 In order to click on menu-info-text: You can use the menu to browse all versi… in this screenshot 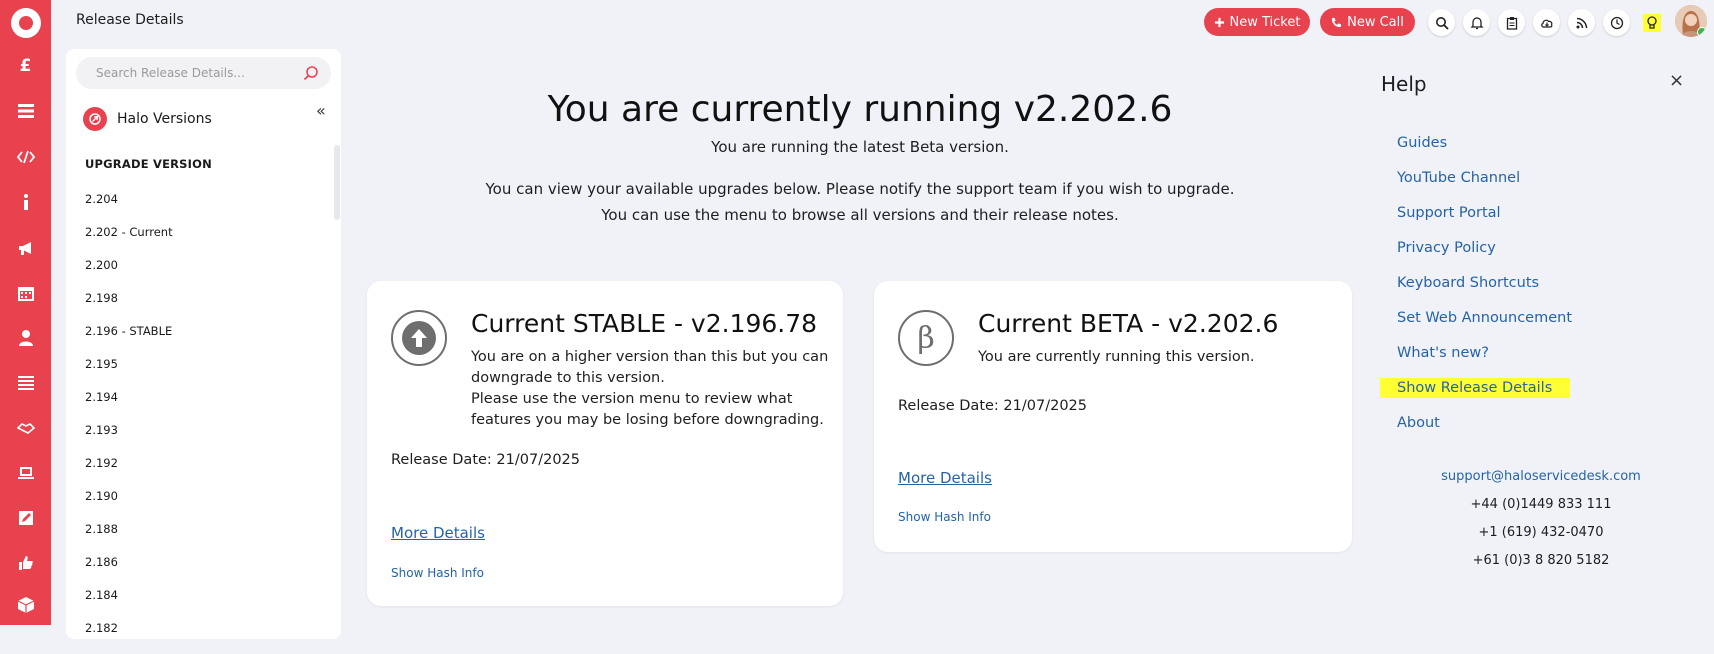, I will do `click(860, 215)`.